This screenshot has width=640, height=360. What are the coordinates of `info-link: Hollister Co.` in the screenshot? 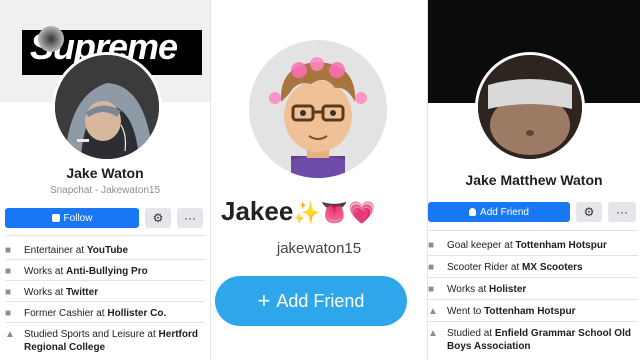 It's located at (136, 313).